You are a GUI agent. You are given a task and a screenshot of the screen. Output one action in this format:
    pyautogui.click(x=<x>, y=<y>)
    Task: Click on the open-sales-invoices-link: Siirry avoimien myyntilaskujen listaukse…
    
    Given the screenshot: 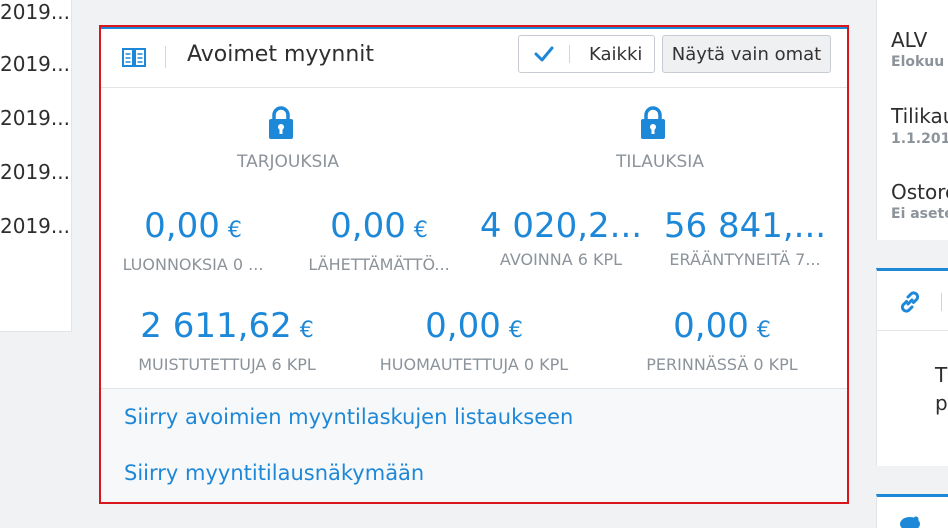 What is the action you would take?
    pyautogui.click(x=348, y=417)
    